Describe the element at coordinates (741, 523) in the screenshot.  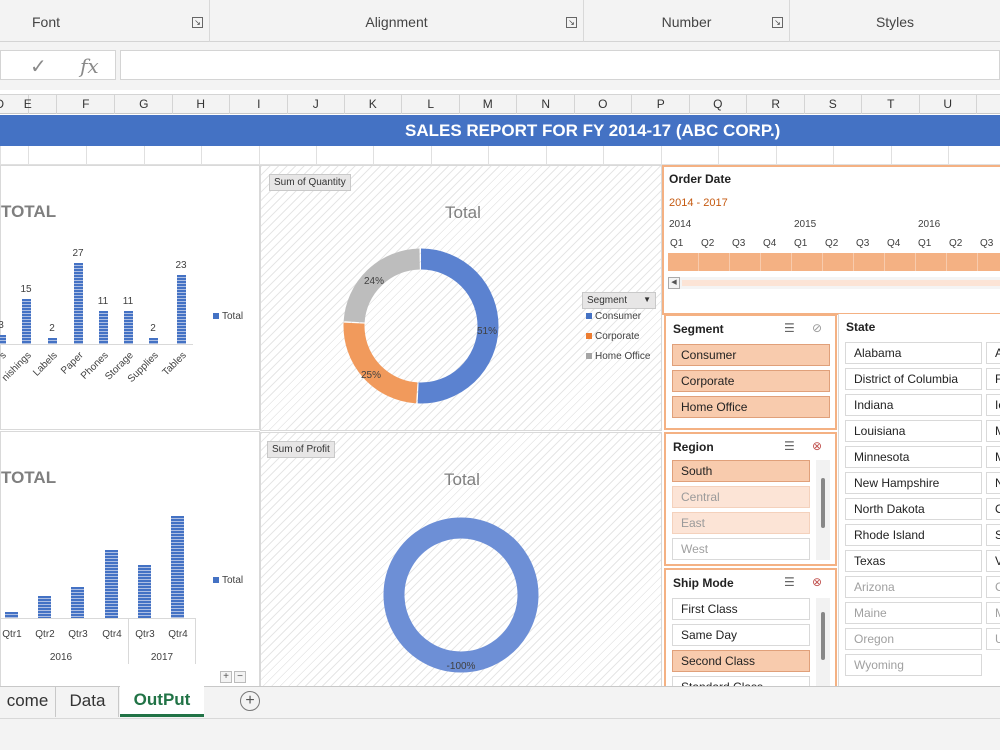
I see `slicer-item: East` at that location.